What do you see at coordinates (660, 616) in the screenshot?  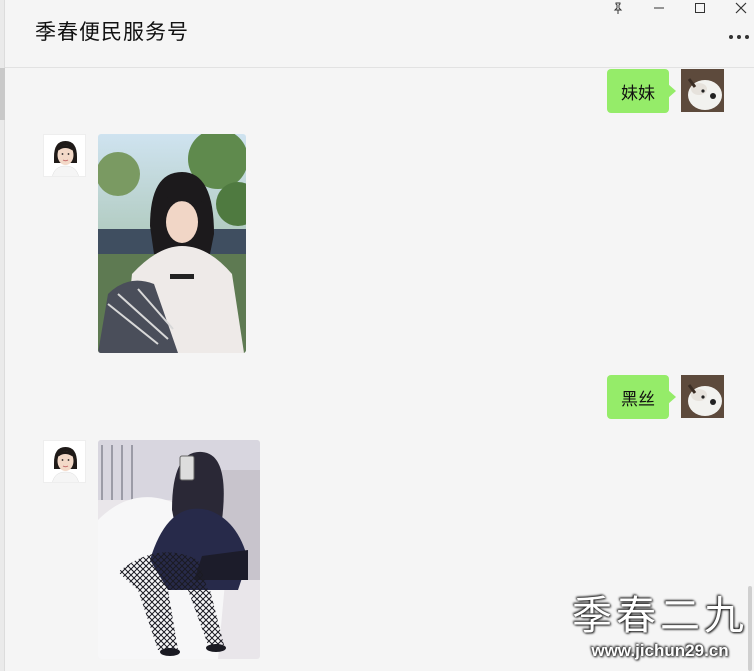 I see `watermark-title: 季春二九` at bounding box center [660, 616].